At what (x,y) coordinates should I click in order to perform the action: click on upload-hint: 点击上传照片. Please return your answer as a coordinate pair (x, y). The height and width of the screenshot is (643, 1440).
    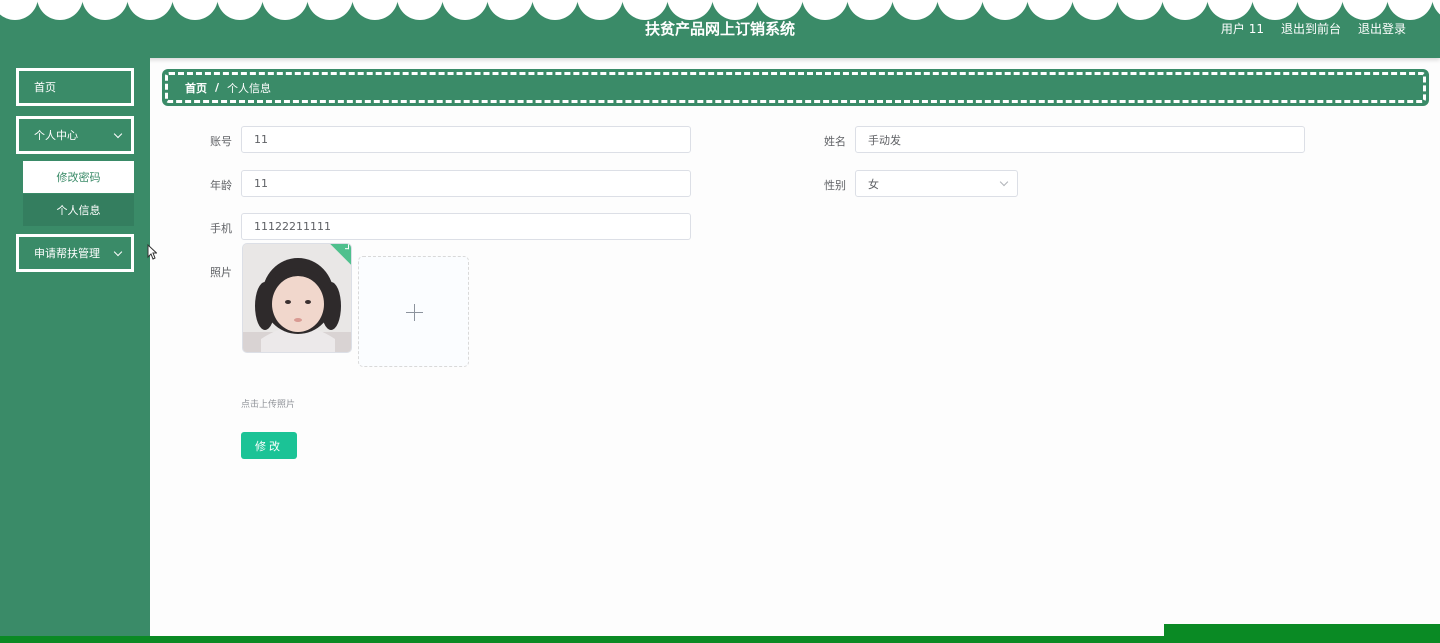
    Looking at the image, I should click on (268, 405).